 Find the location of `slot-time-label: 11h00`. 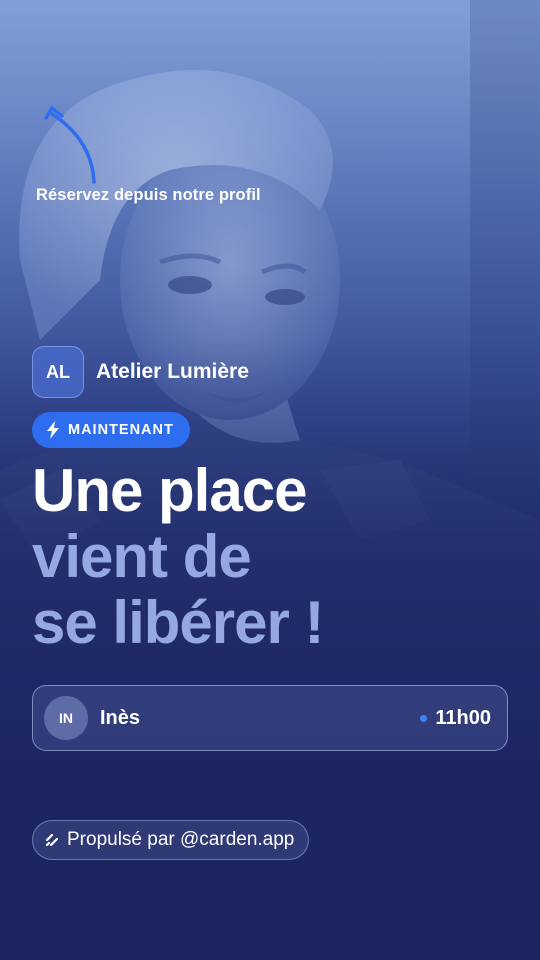

slot-time-label: 11h00 is located at coordinates (463, 717).